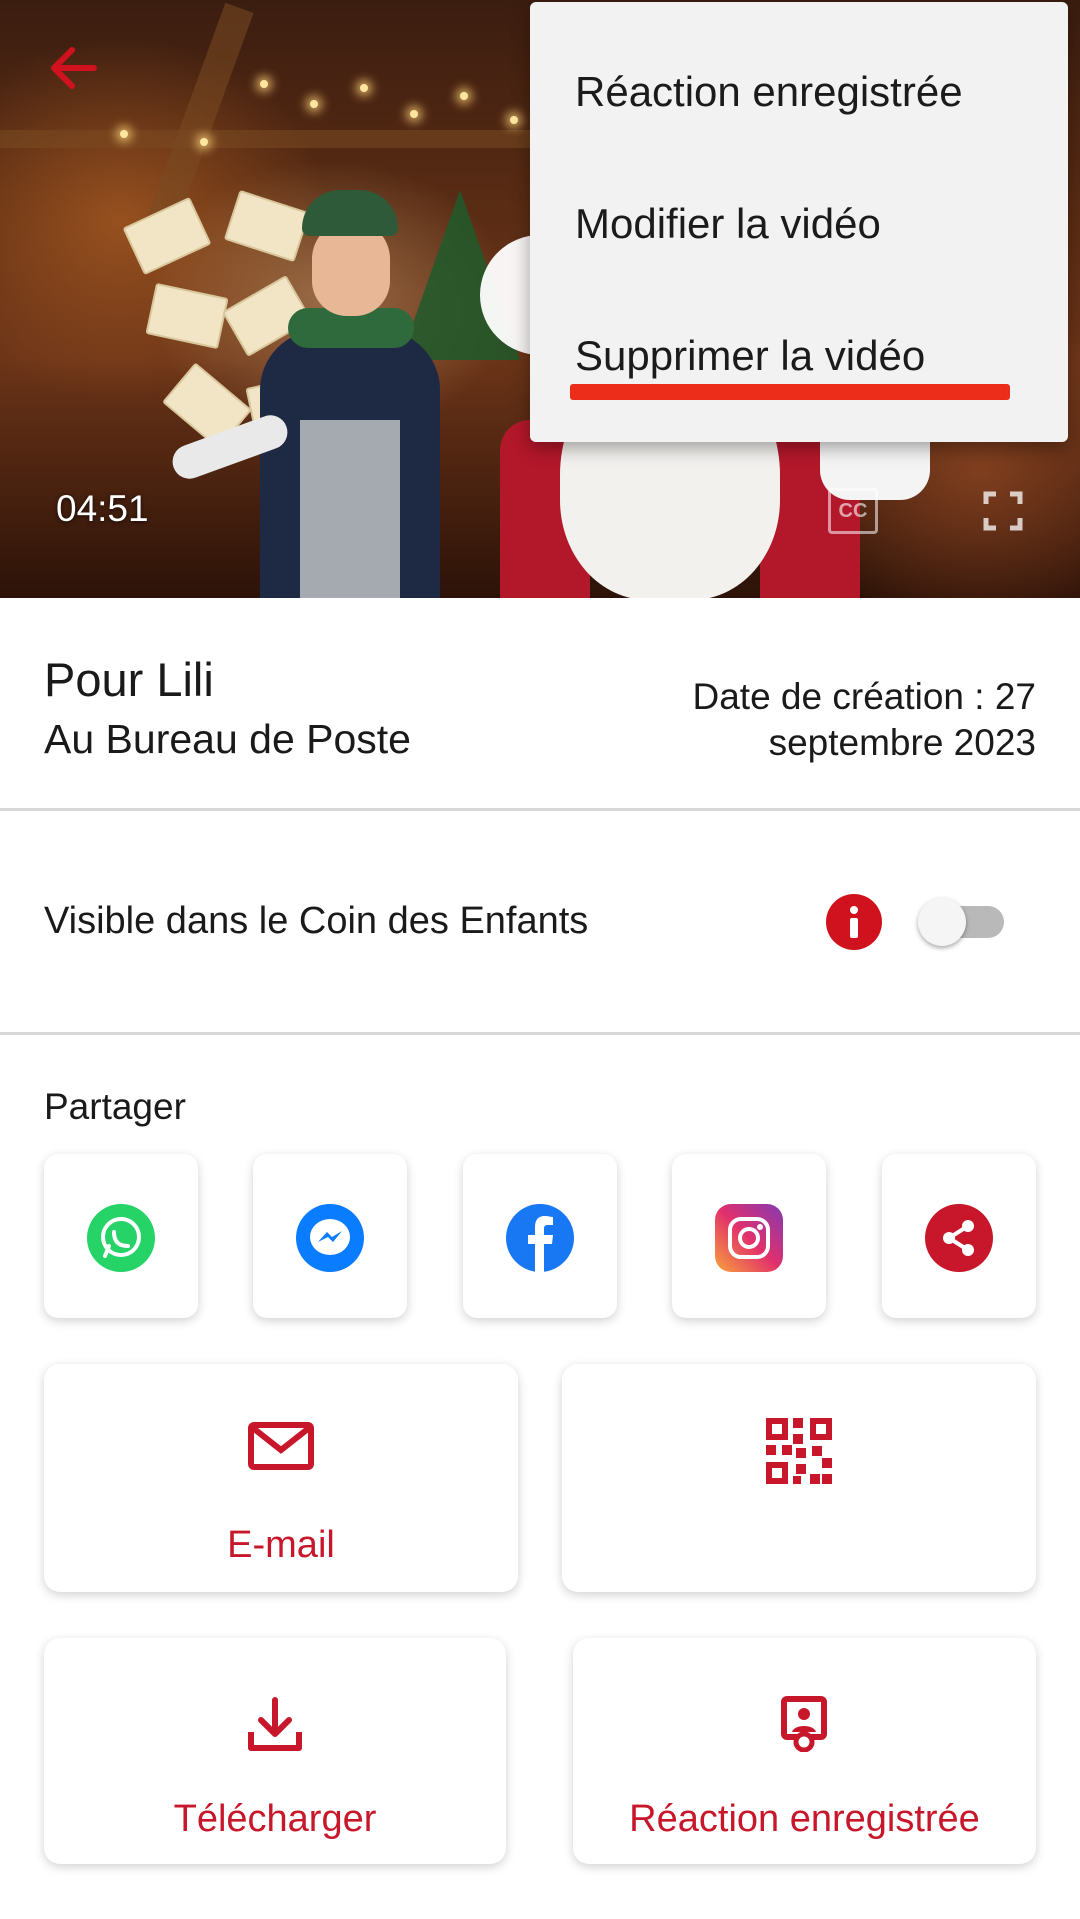 This screenshot has height=1919, width=1080. I want to click on download-button: Télécharger, so click(275, 1751).